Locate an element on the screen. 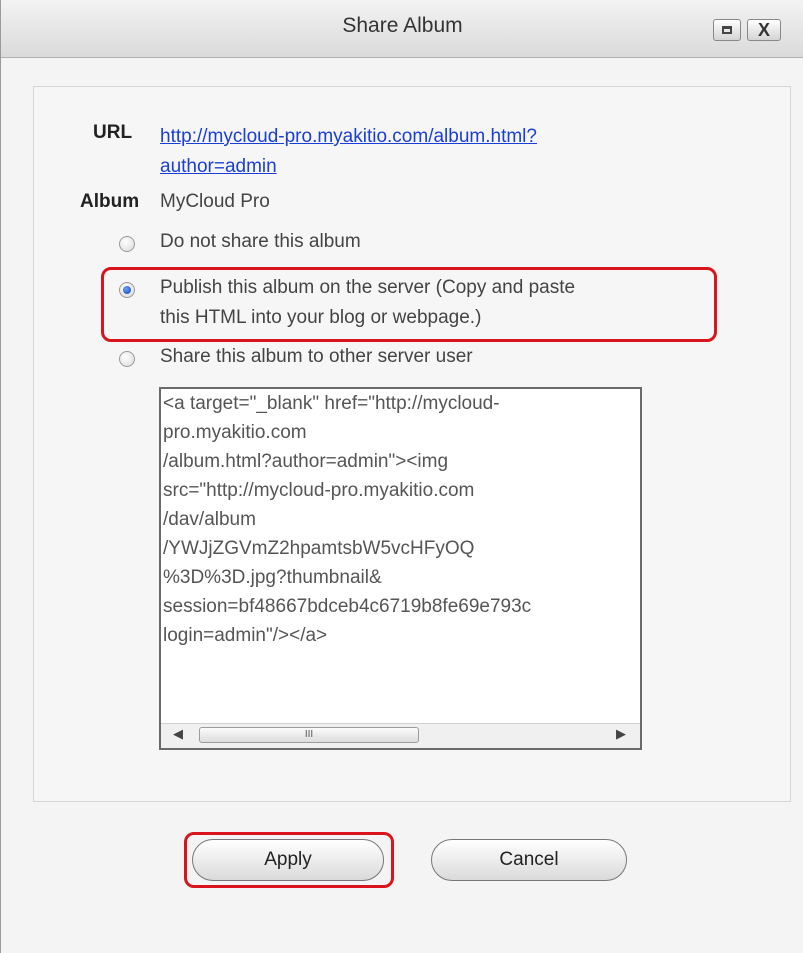 The width and height of the screenshot is (803, 953). close-button: X is located at coordinates (764, 30).